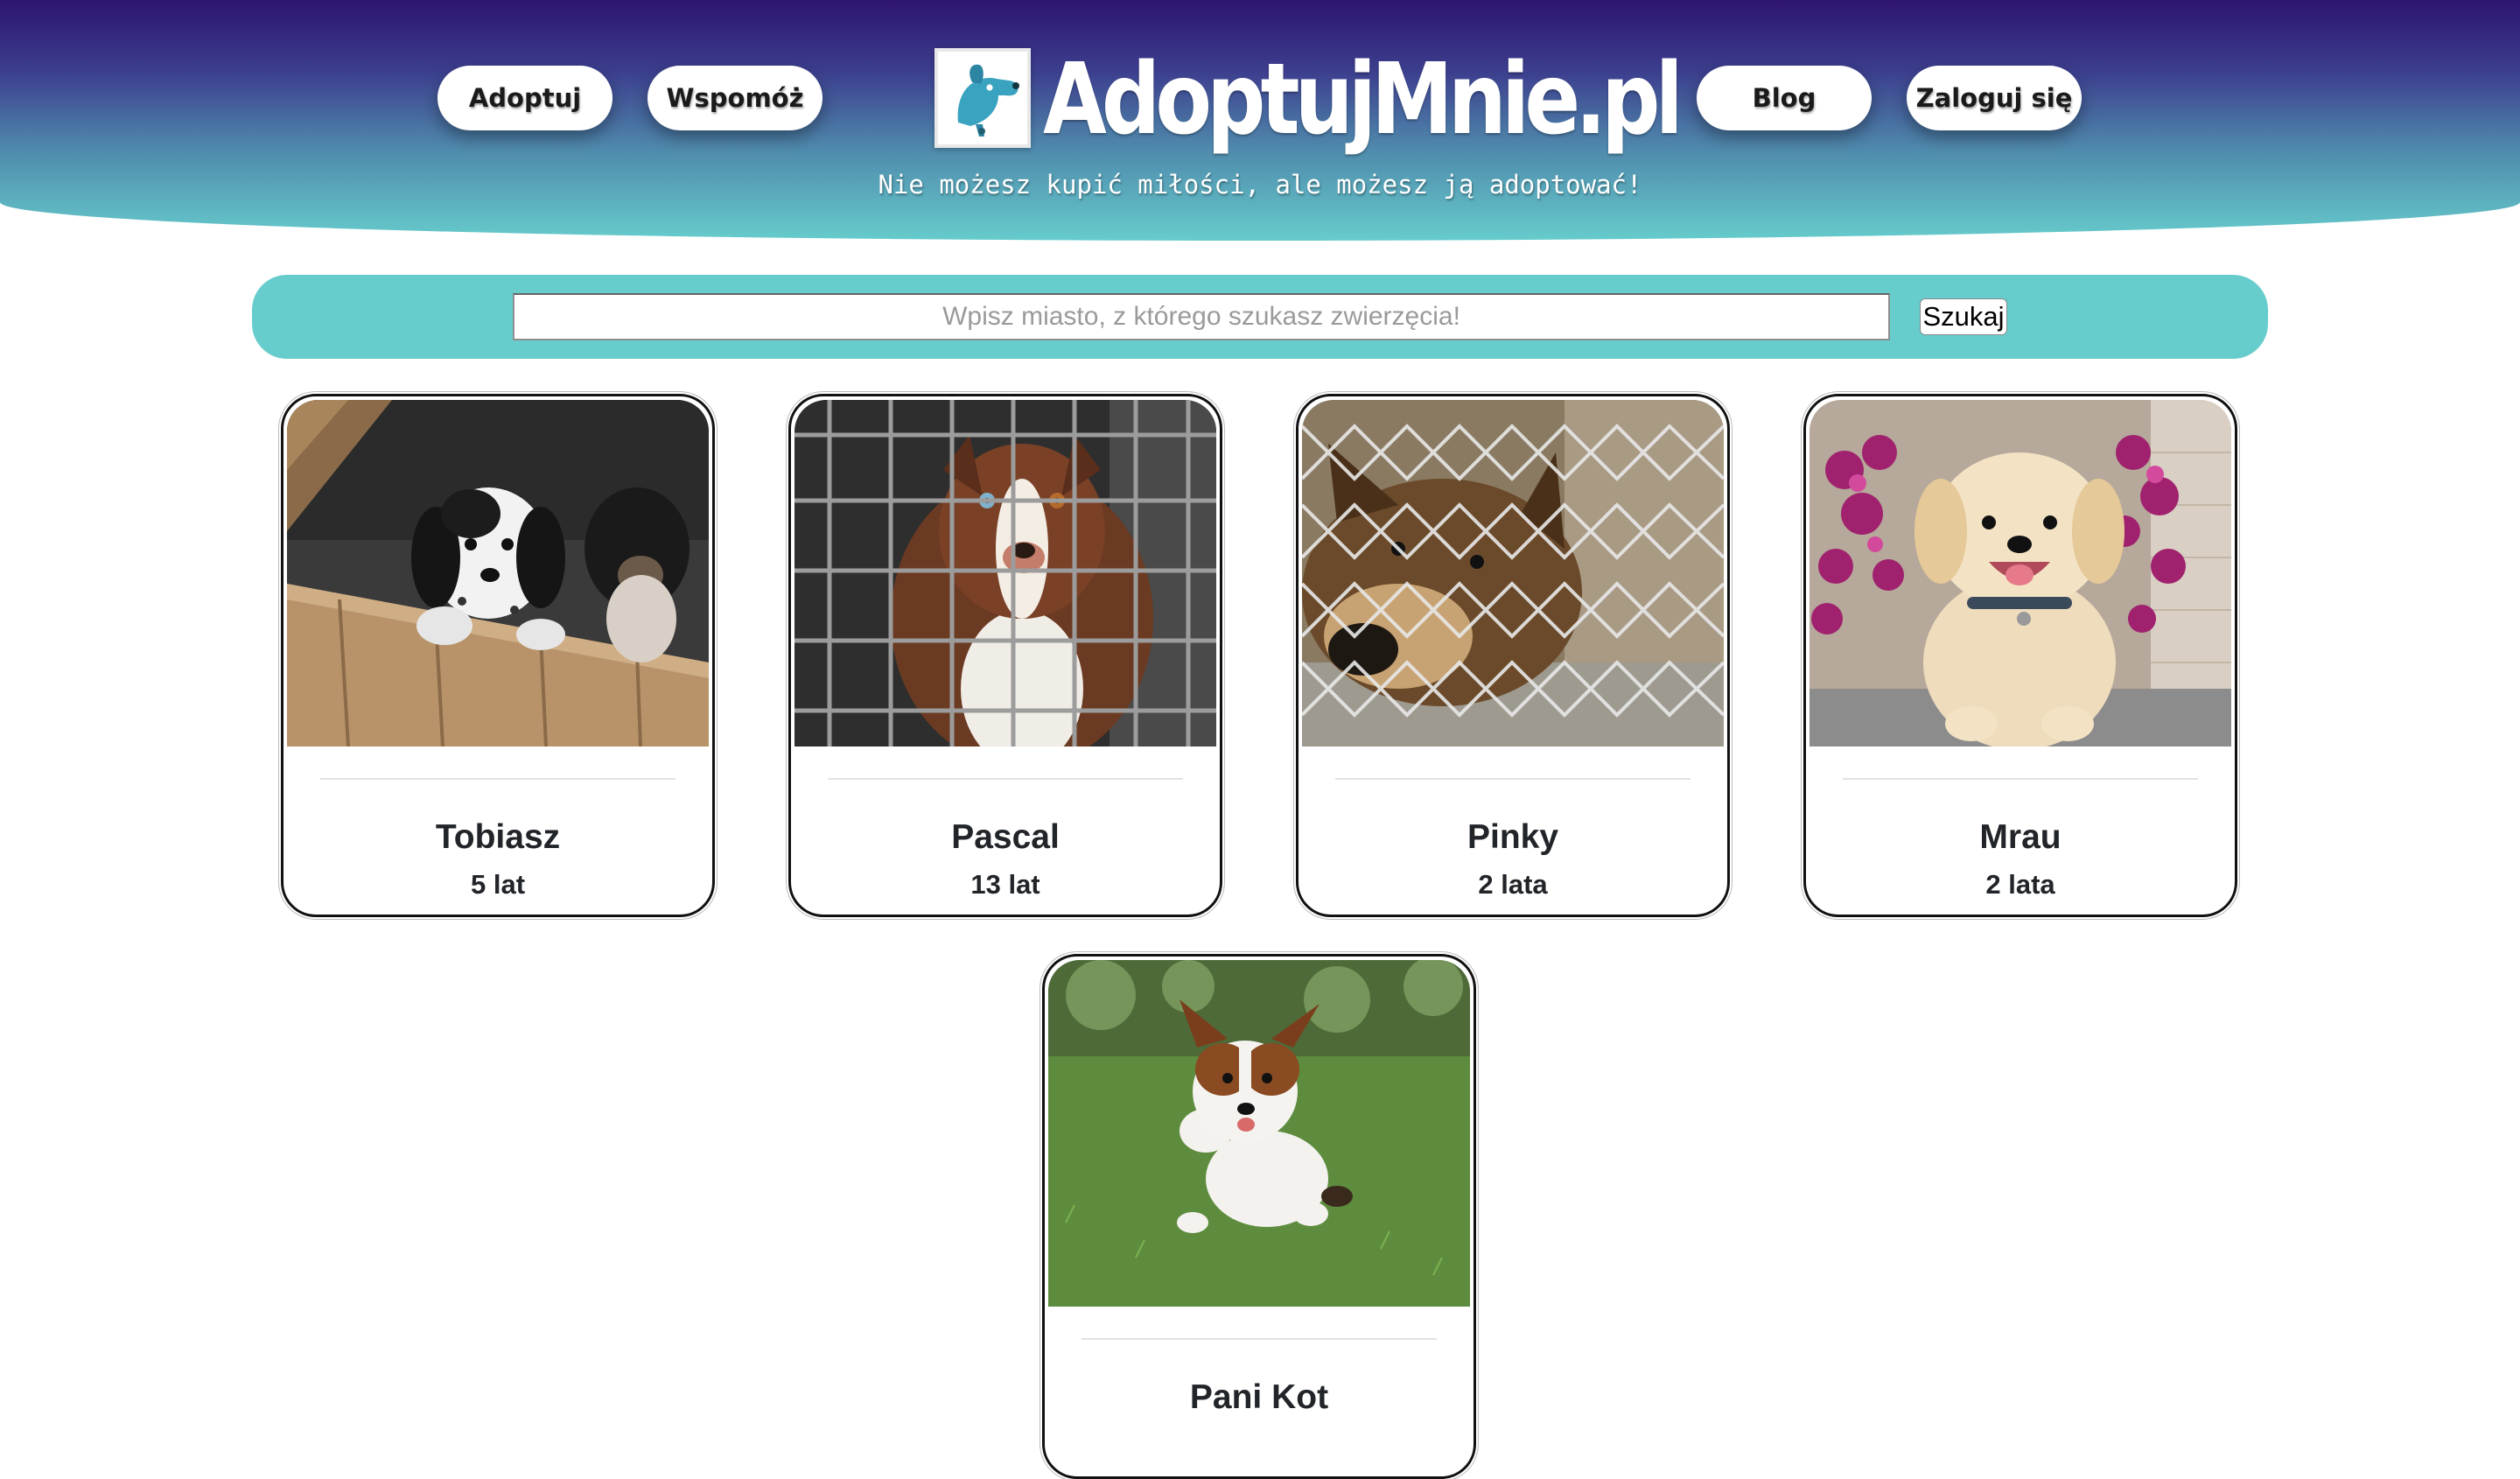 The height and width of the screenshot is (1479, 2520). Describe the element at coordinates (1512, 837) in the screenshot. I see `pet-name: Pinky` at that location.